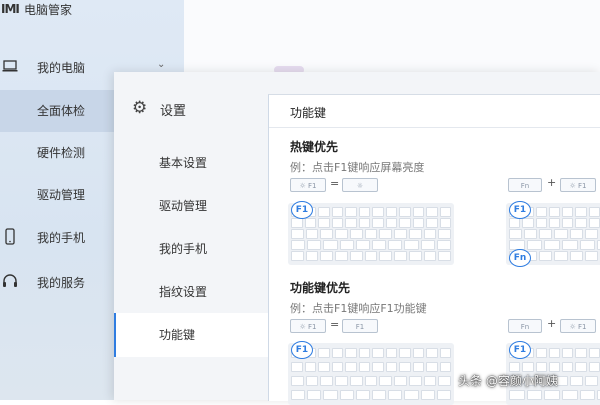 Image resolution: width=600 pixels, height=405 pixels. Describe the element at coordinates (520, 258) in the screenshot. I see `fn-highlight-badge: Fn` at that location.